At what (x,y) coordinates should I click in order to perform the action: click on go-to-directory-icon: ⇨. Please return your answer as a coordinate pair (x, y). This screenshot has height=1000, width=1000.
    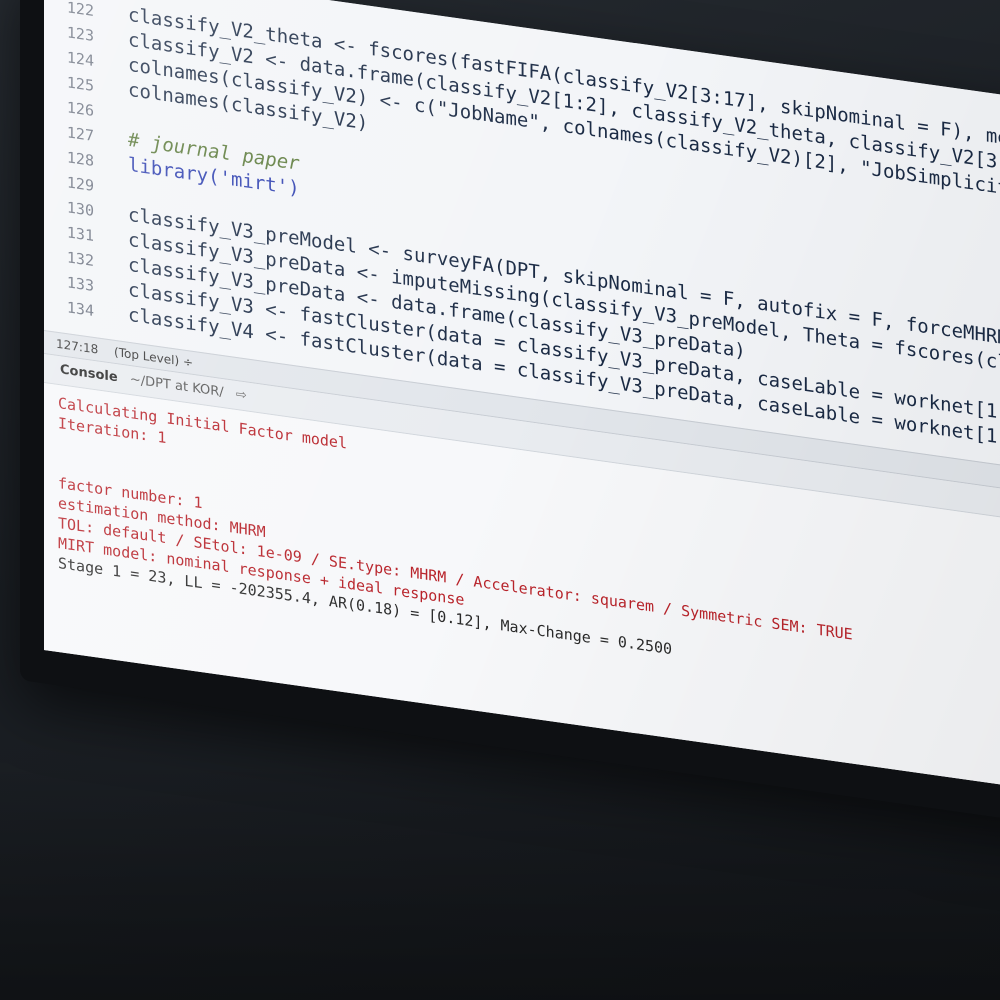
    Looking at the image, I should click on (241, 395).